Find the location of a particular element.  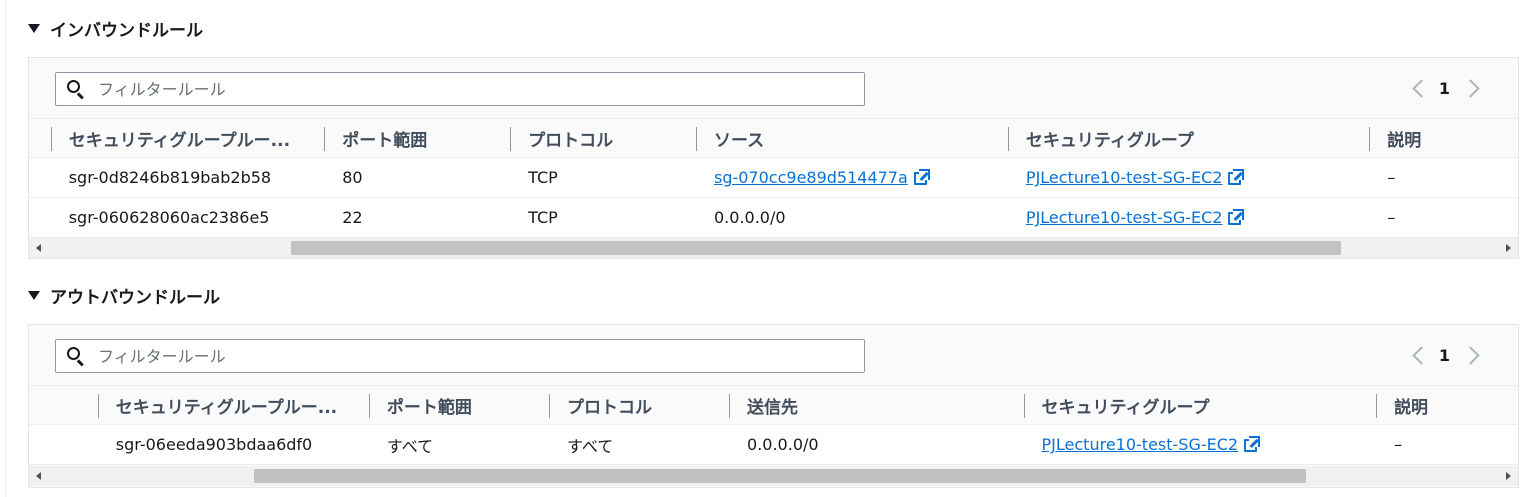

inbound-search-box is located at coordinates (460, 89).